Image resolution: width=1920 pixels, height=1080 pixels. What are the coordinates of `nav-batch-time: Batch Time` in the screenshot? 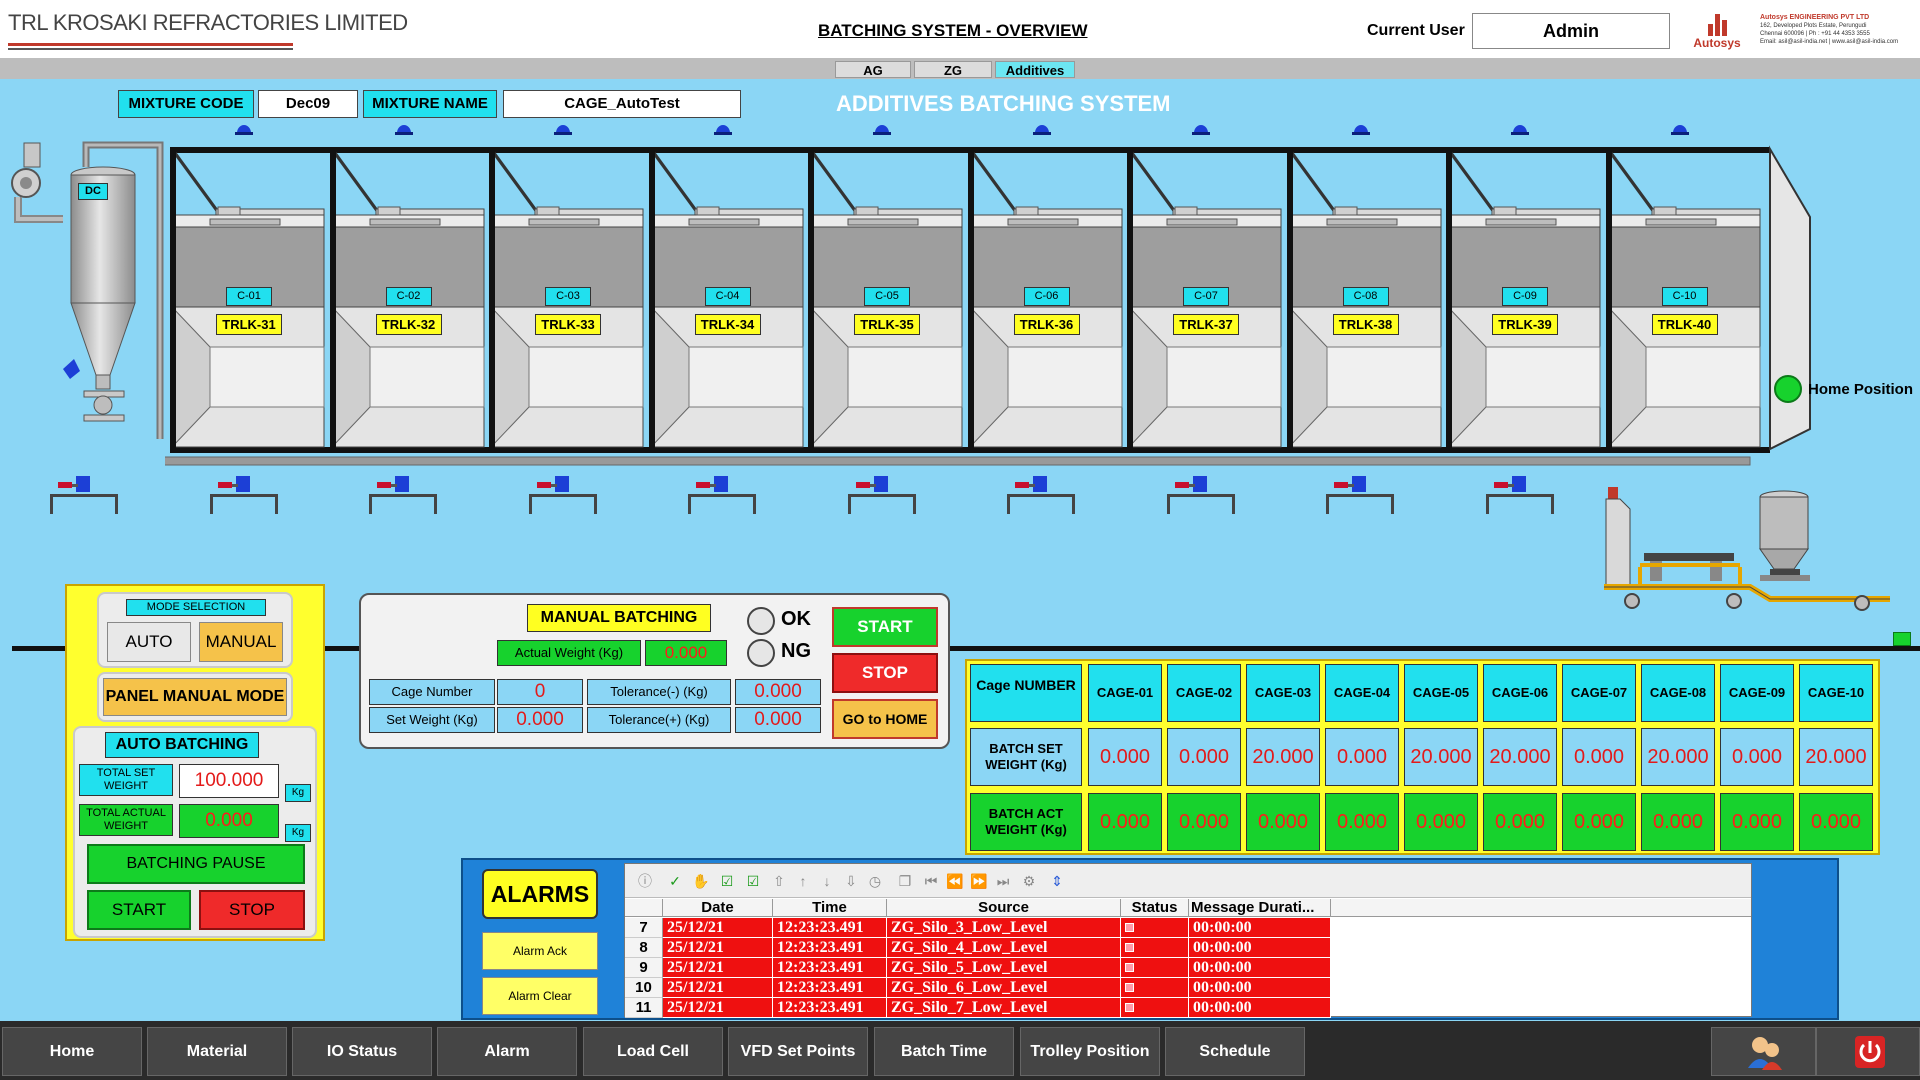 It's located at (944, 1051).